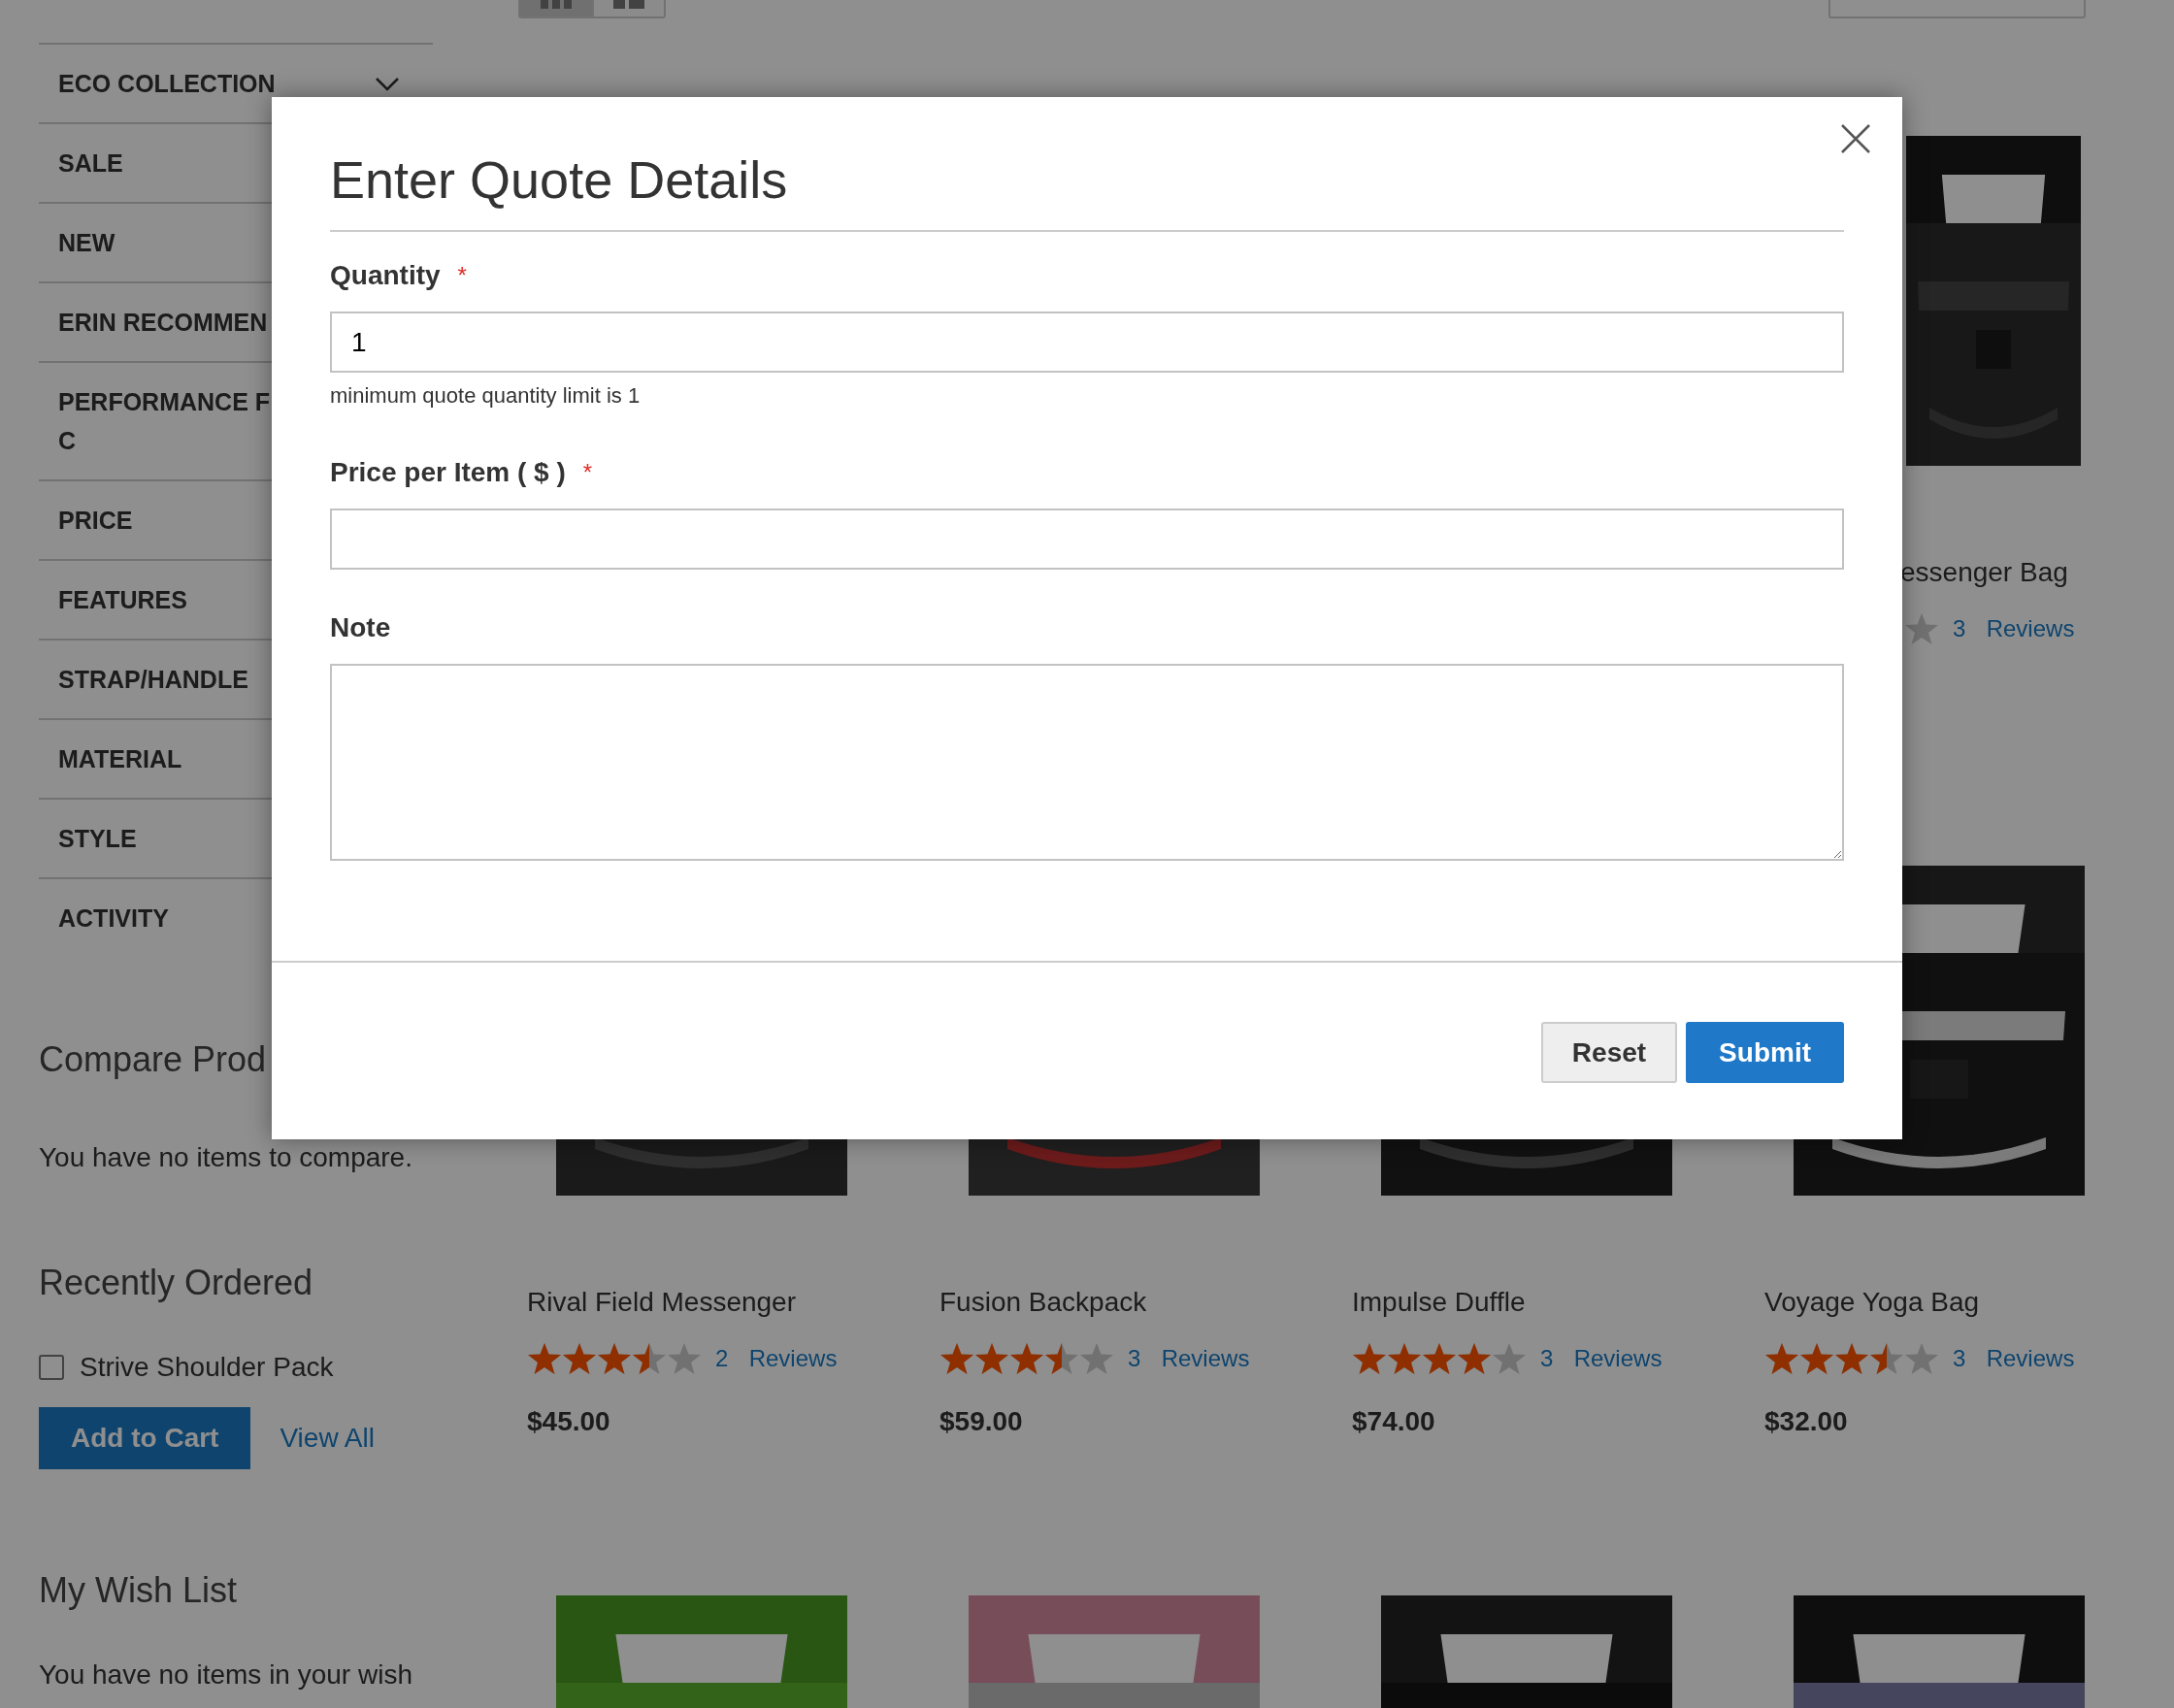  What do you see at coordinates (1087, 342) in the screenshot?
I see `input-field: 1` at bounding box center [1087, 342].